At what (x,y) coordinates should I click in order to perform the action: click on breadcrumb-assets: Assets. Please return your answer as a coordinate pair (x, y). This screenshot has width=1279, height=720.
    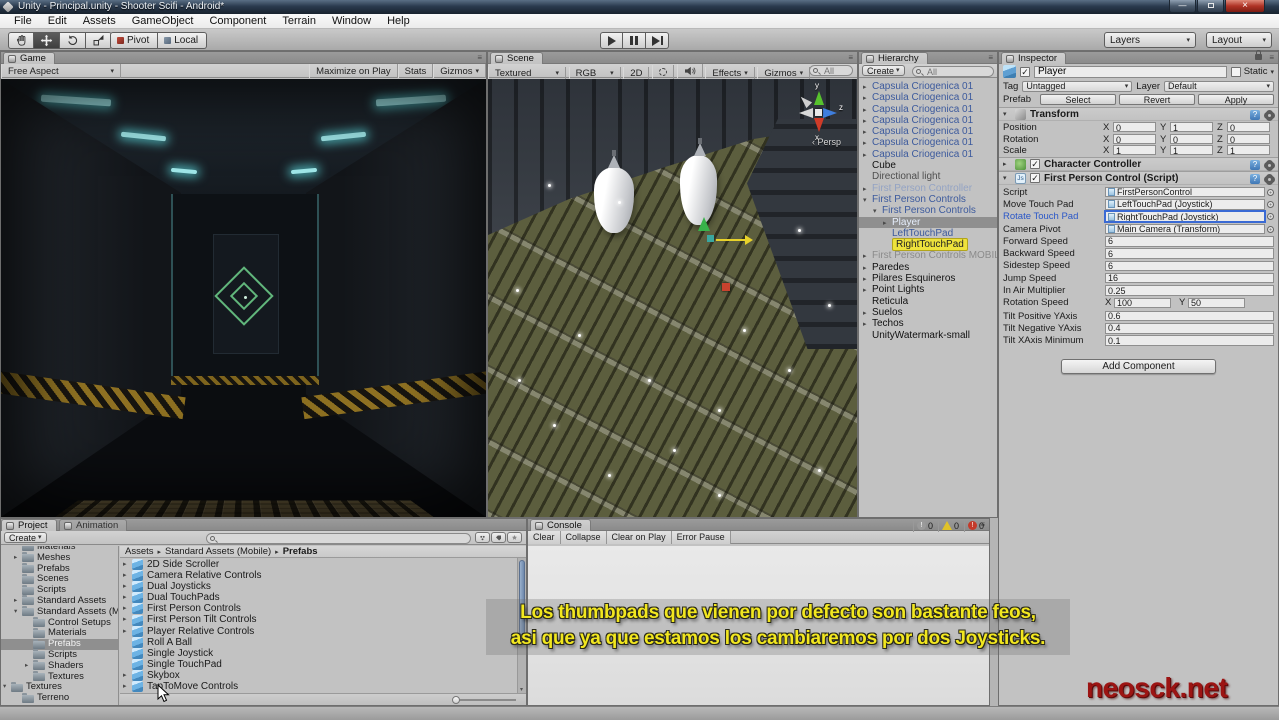
    Looking at the image, I should click on (139, 551).